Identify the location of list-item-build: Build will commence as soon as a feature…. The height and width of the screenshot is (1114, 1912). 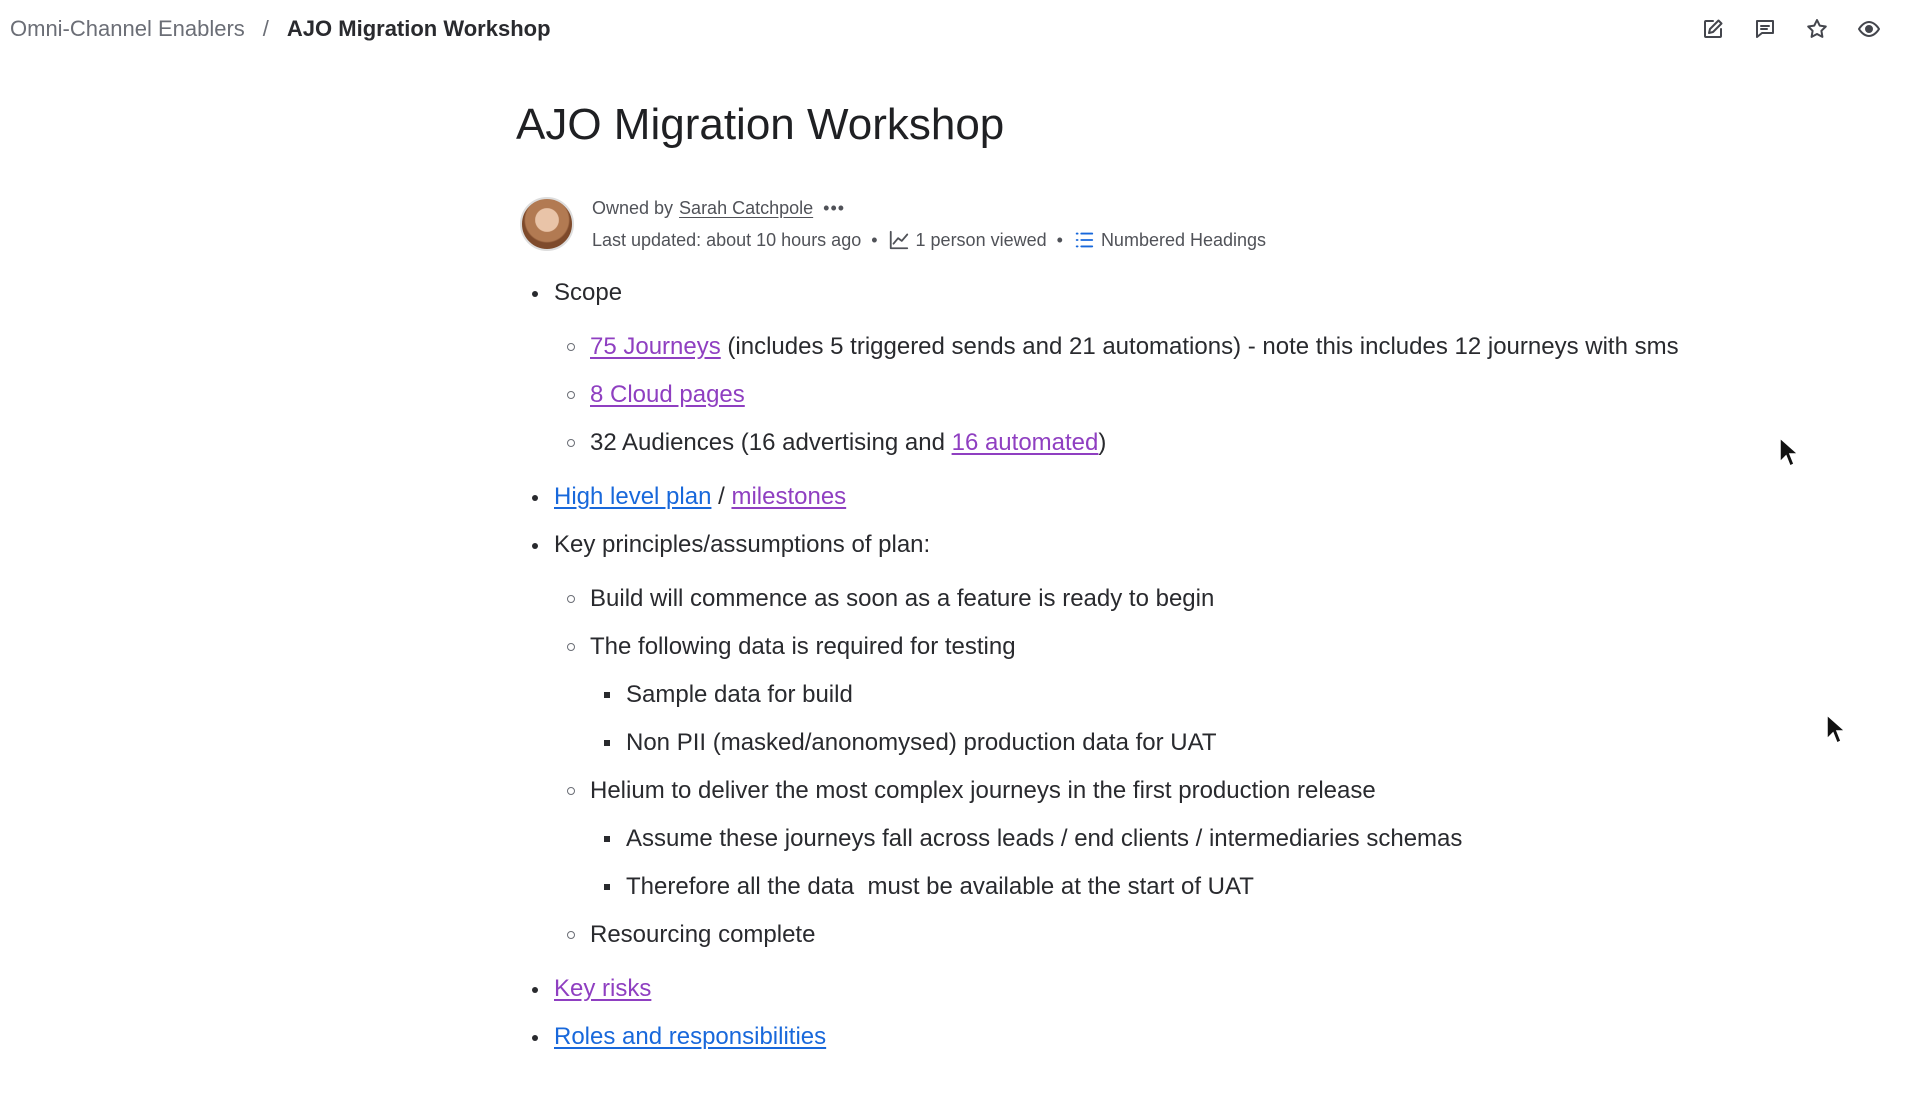
(1127, 599).